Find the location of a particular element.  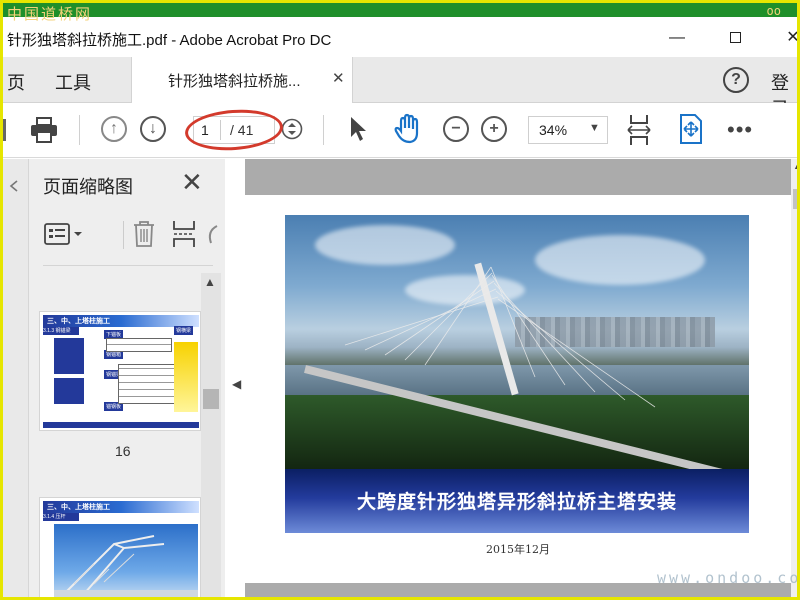

select-cursor-icon is located at coordinates (358, 129).